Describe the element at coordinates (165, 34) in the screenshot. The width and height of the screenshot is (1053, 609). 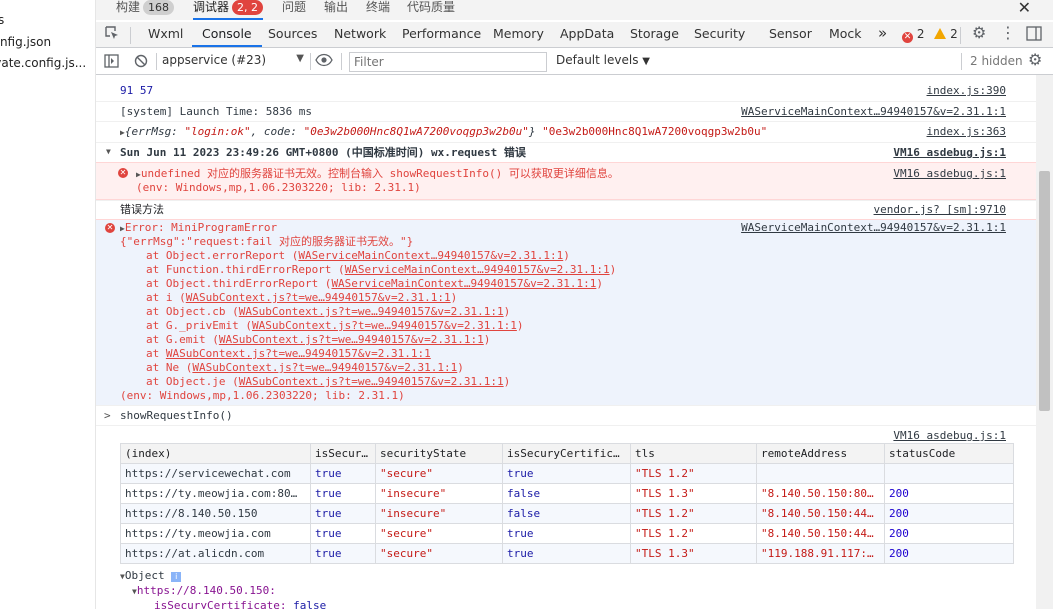
I see `tab-wxml: Wxml` at that location.